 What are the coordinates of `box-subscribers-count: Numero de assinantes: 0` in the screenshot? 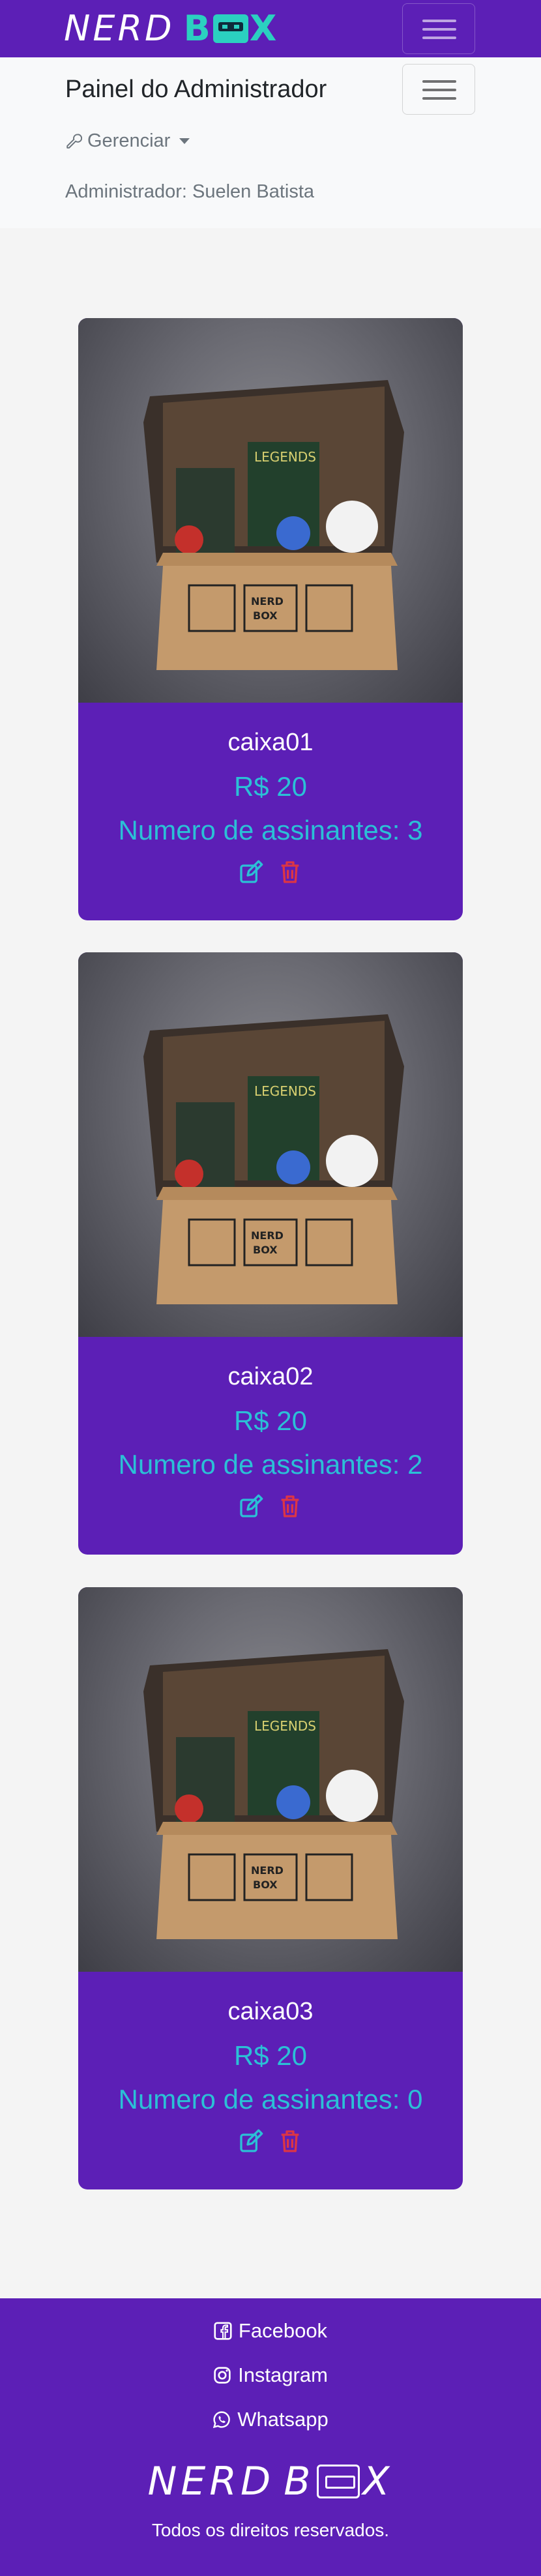 It's located at (270, 2099).